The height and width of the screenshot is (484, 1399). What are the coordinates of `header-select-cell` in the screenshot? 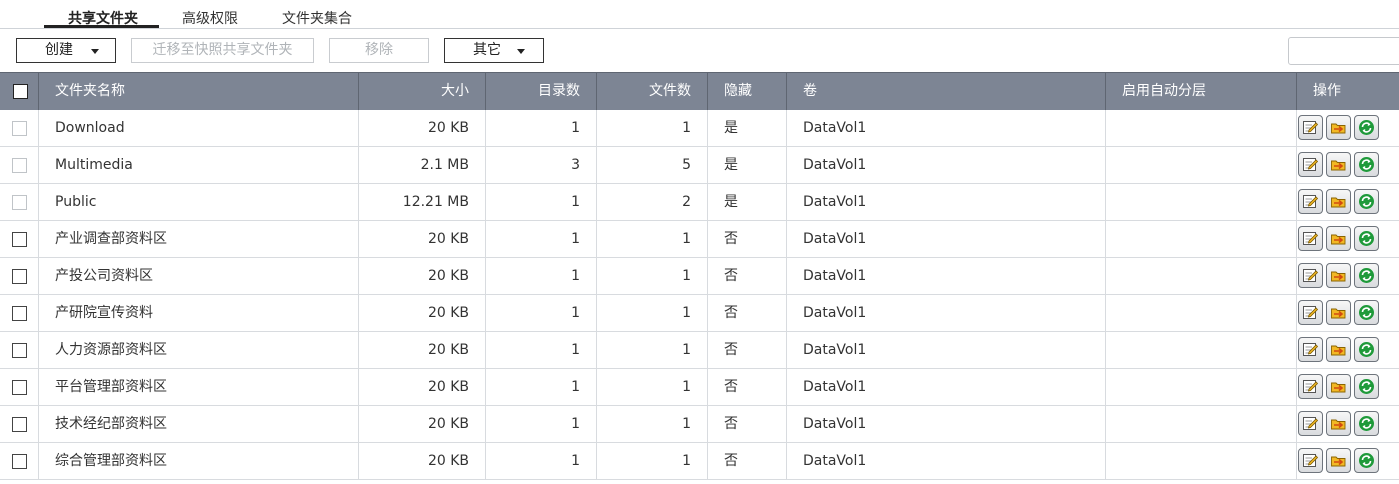 It's located at (19, 91).